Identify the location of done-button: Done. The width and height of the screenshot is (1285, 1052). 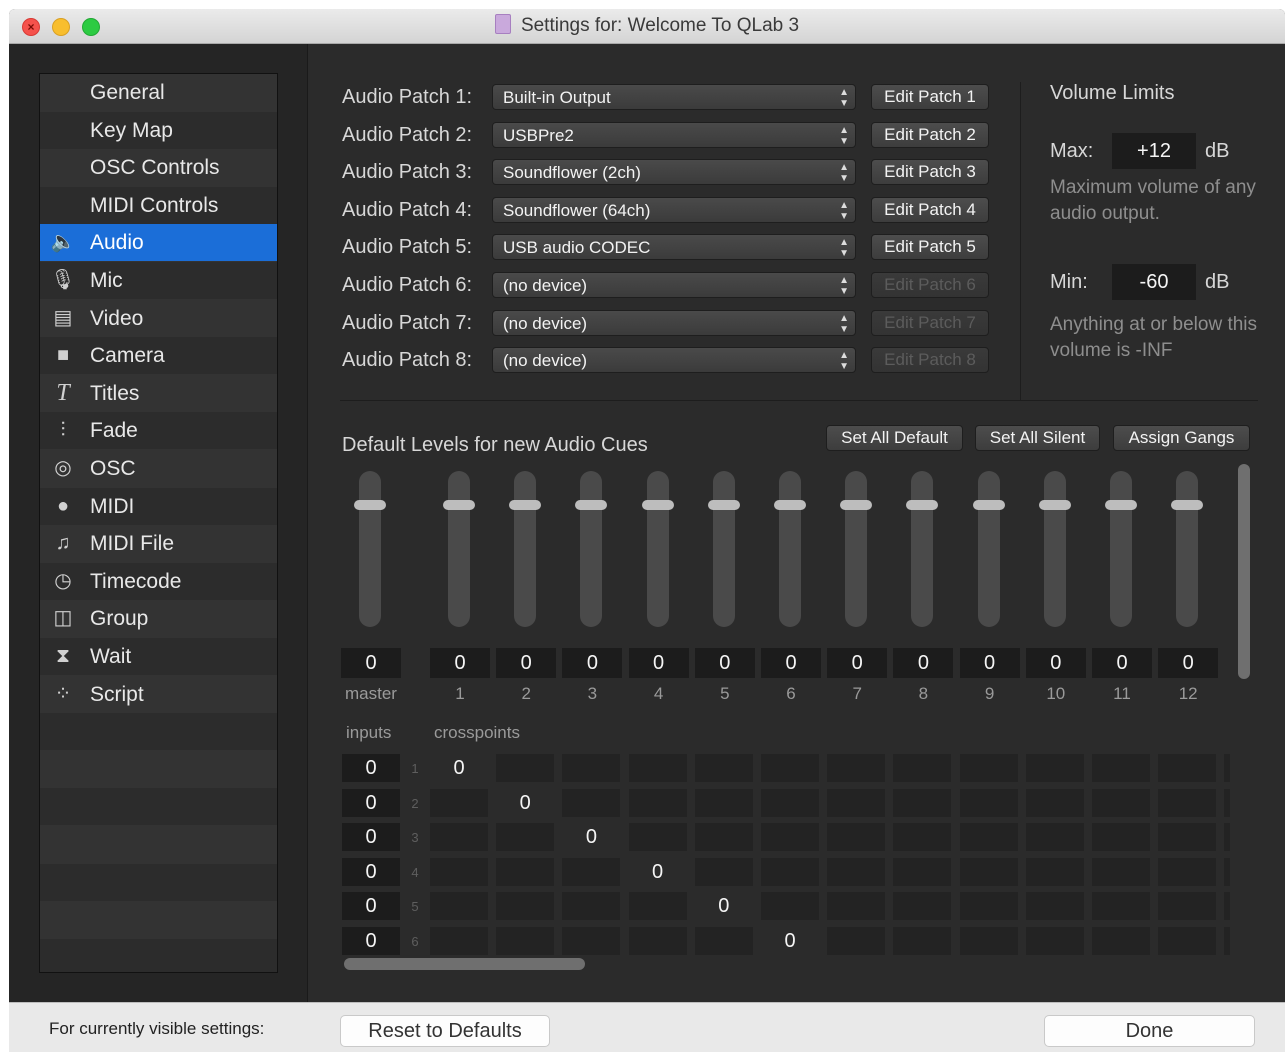
(1149, 1031).